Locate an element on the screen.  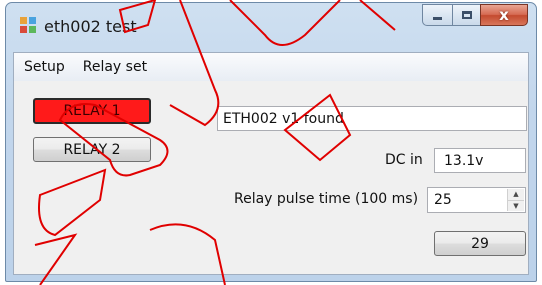
dc-in-field: 13.1v is located at coordinates (480, 160).